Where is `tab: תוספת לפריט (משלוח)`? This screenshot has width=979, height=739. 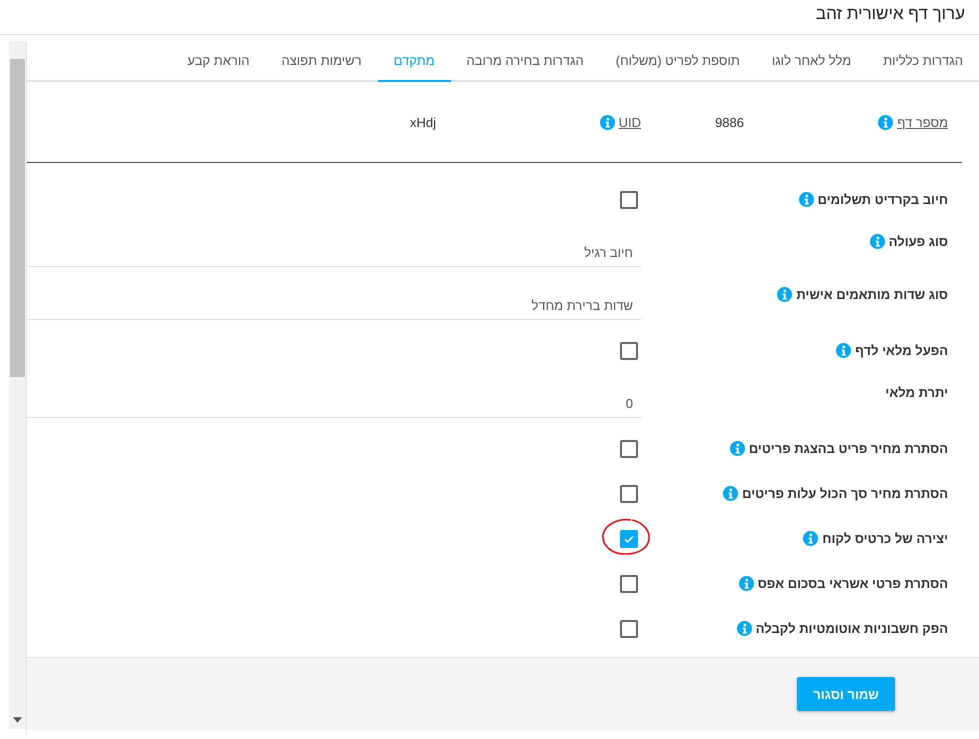
tab: תוספת לפריט (משלוח) is located at coordinates (678, 61).